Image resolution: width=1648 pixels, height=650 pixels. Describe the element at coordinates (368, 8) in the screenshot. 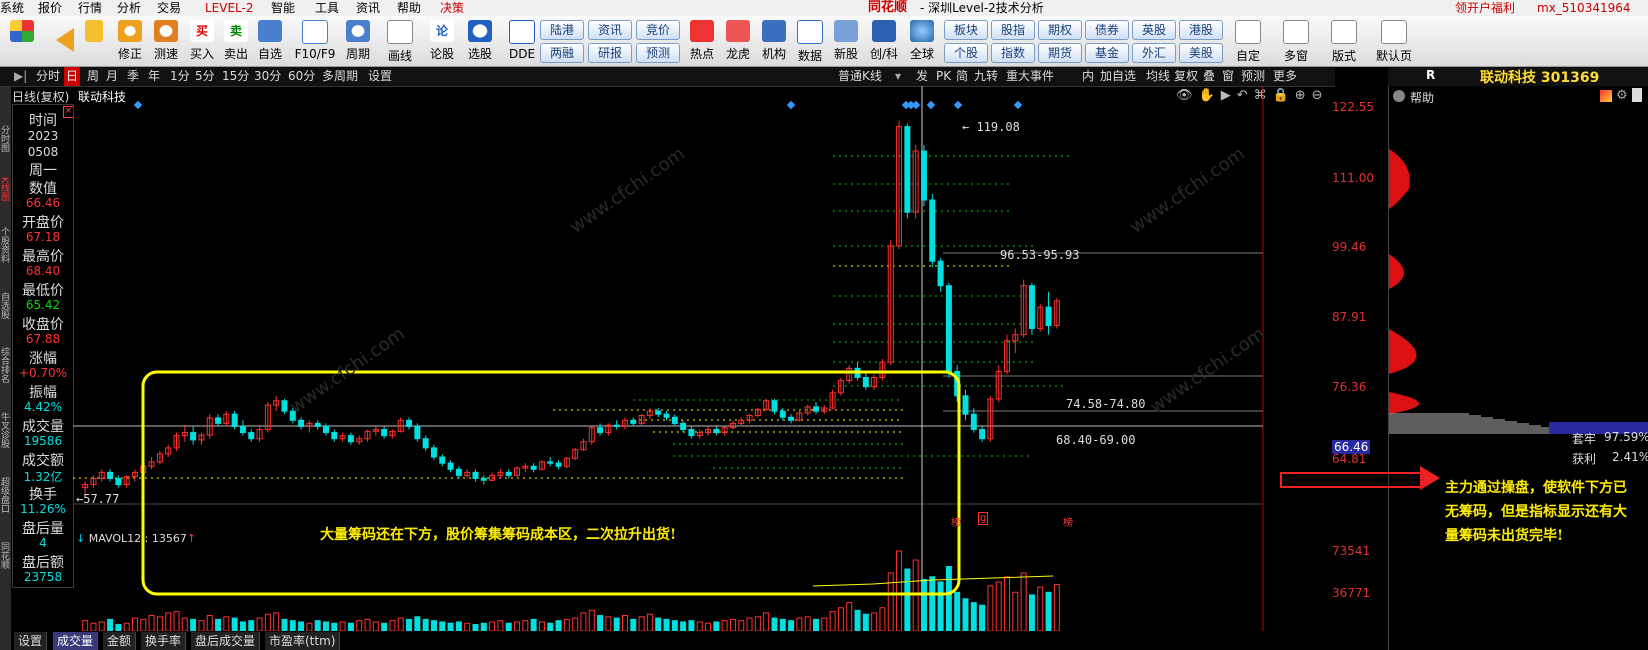

I see `menu-news: 资讯` at that location.